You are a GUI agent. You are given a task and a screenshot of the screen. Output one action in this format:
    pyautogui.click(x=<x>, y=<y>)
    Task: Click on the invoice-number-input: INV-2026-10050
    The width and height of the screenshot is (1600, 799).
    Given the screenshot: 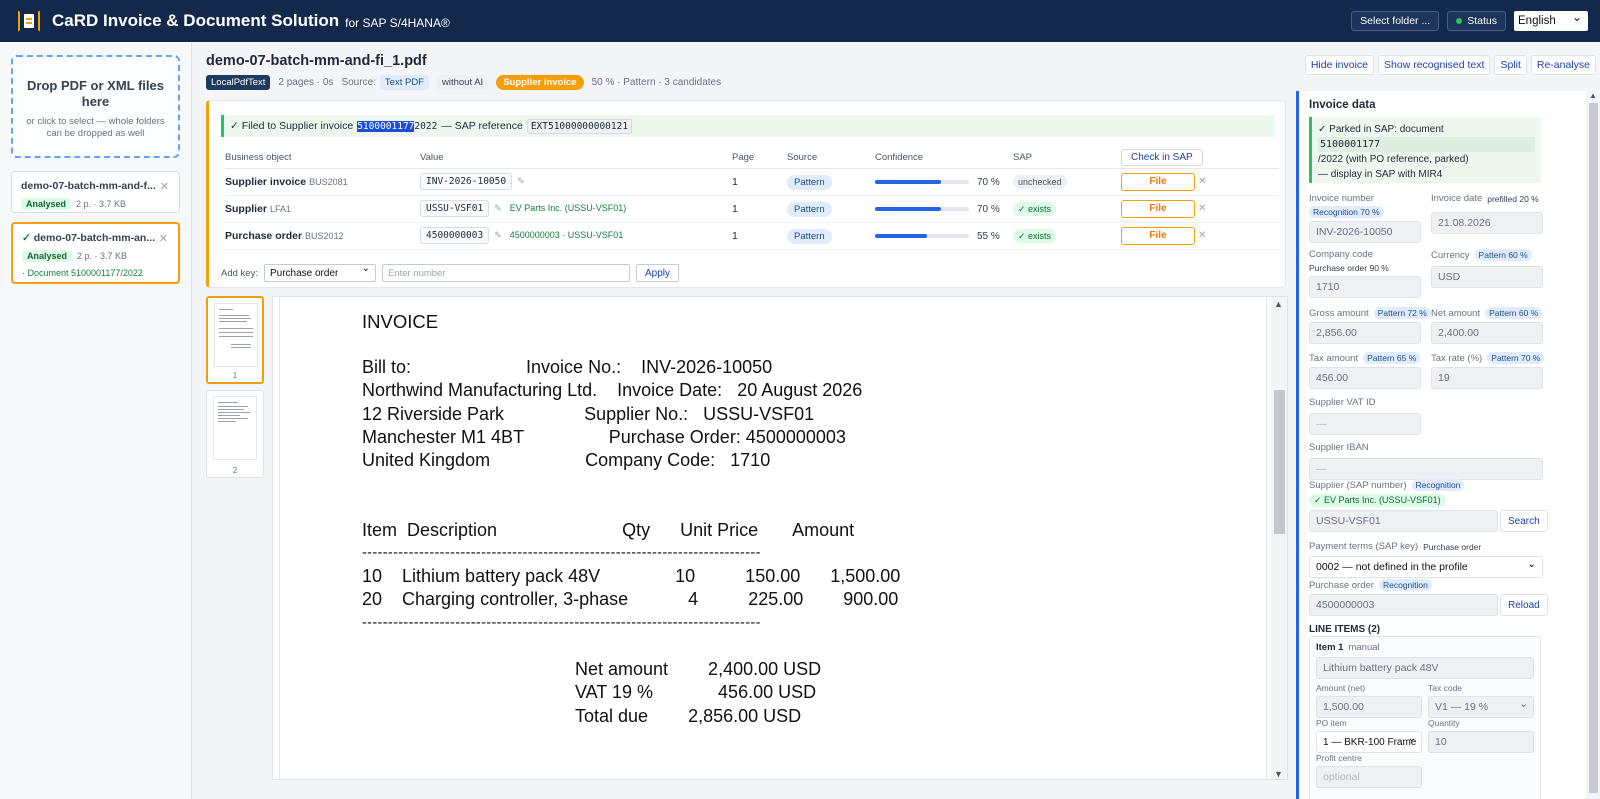 What is the action you would take?
    pyautogui.click(x=1365, y=232)
    